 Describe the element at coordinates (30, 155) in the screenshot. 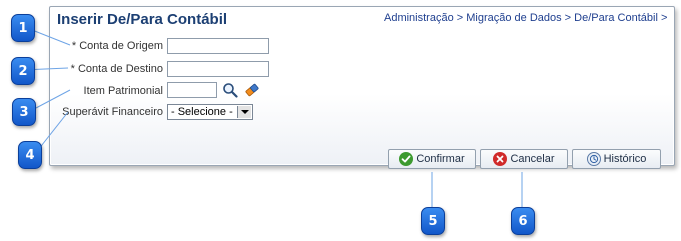

I see `callout-badge-4: 4` at that location.